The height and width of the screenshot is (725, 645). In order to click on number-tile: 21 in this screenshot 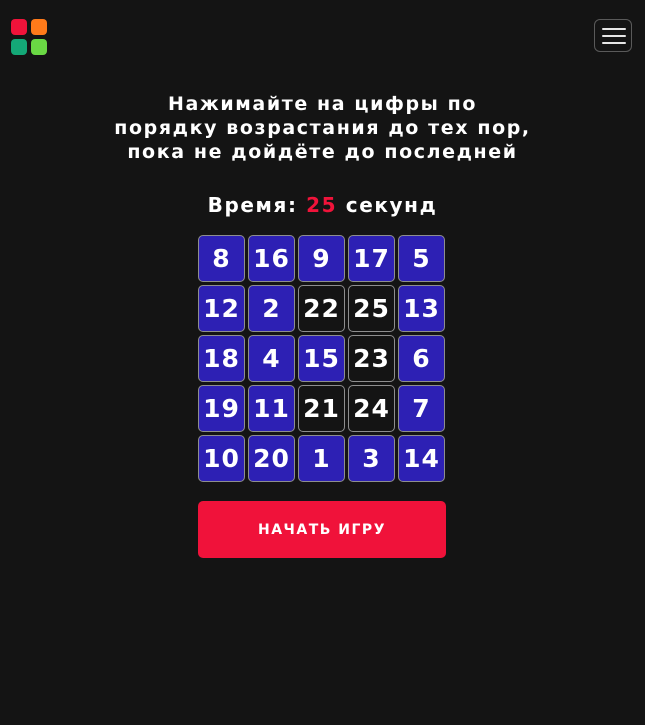, I will do `click(321, 408)`.